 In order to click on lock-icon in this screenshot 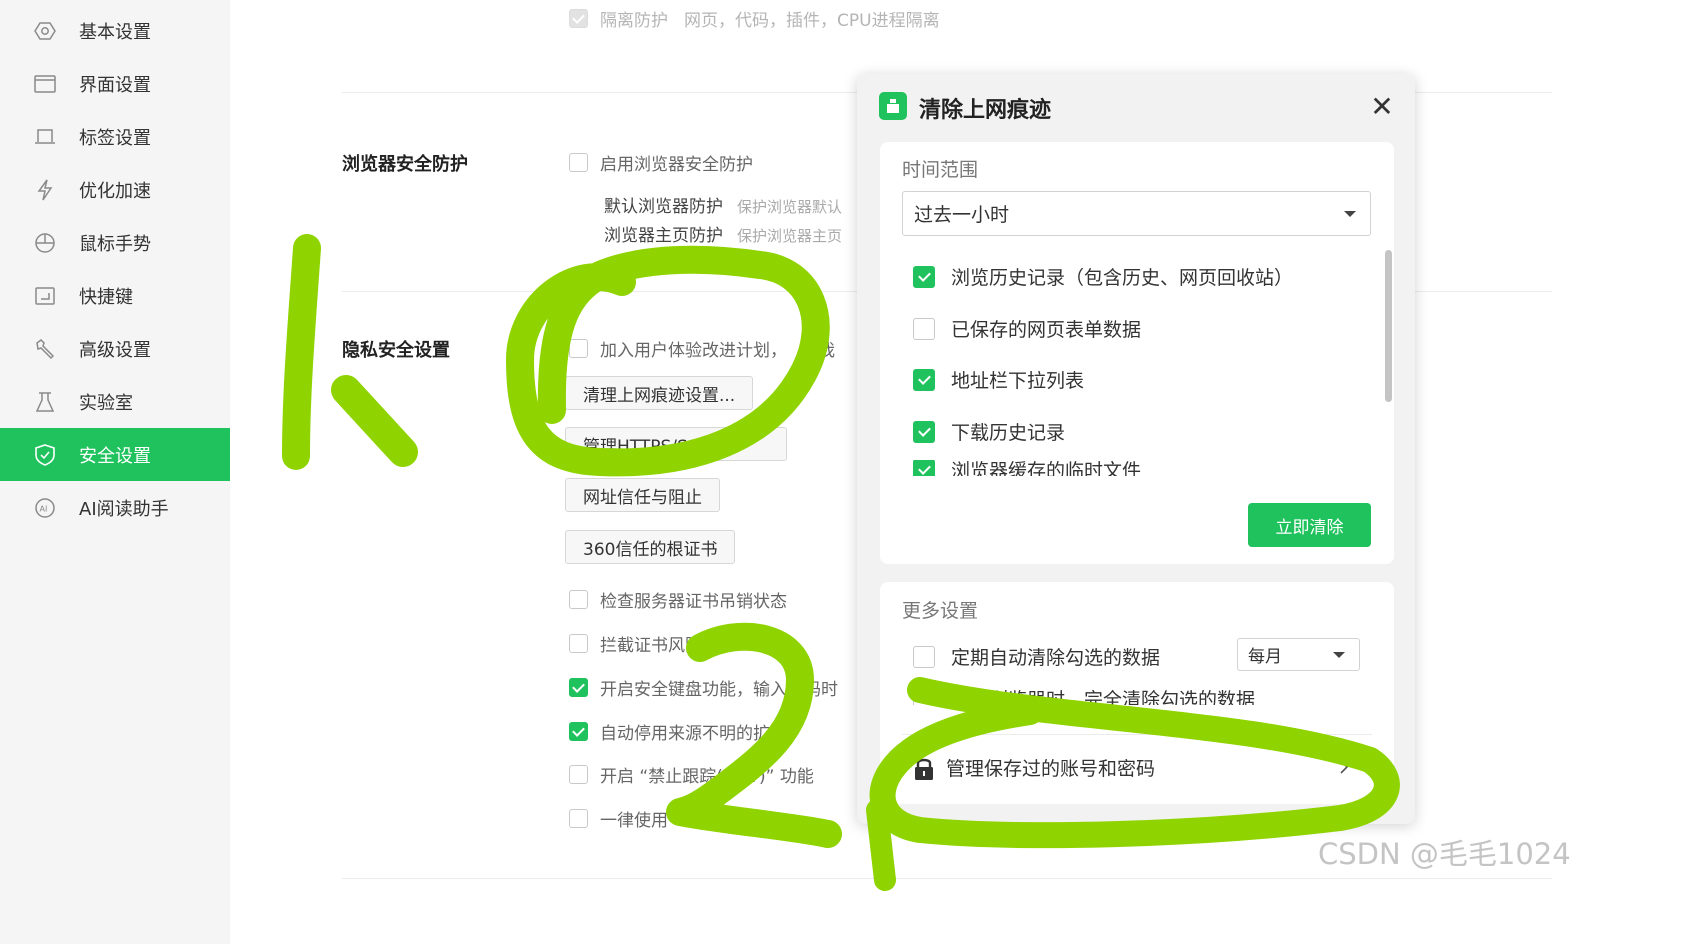, I will do `click(924, 769)`.